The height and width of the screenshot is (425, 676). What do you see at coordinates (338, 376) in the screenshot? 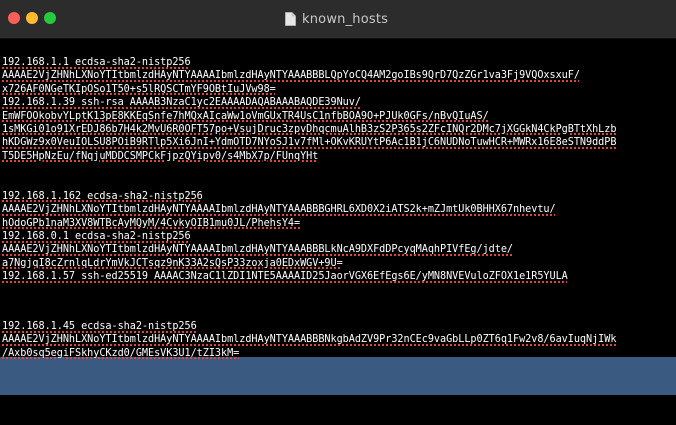
I see `selection-highlight` at bounding box center [338, 376].